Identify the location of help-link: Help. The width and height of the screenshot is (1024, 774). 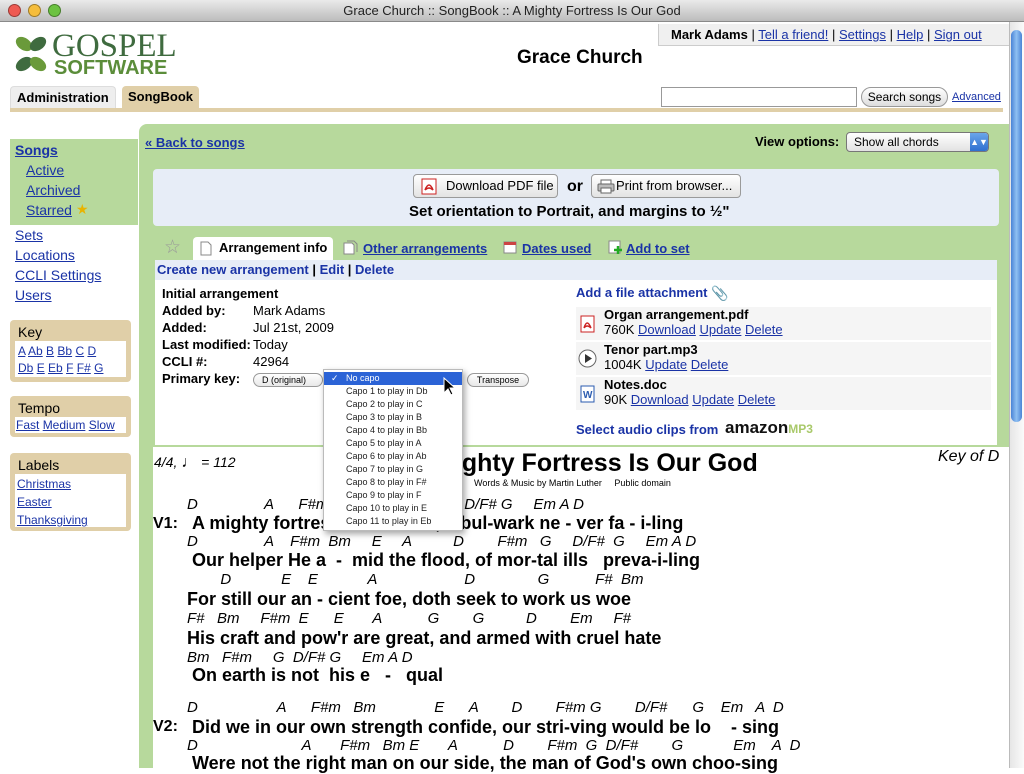
(910, 34).